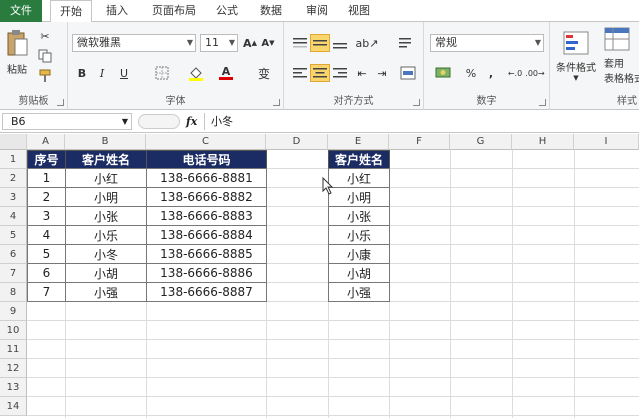 Image resolution: width=639 pixels, height=418 pixels. What do you see at coordinates (82, 73) in the screenshot?
I see `bold-button: B` at bounding box center [82, 73].